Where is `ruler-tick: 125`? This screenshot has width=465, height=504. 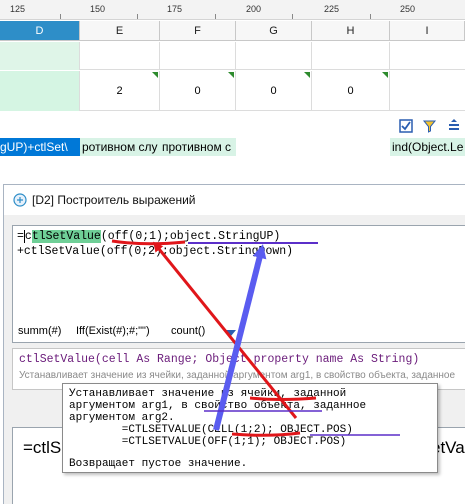 ruler-tick: 125 is located at coordinates (18, 9).